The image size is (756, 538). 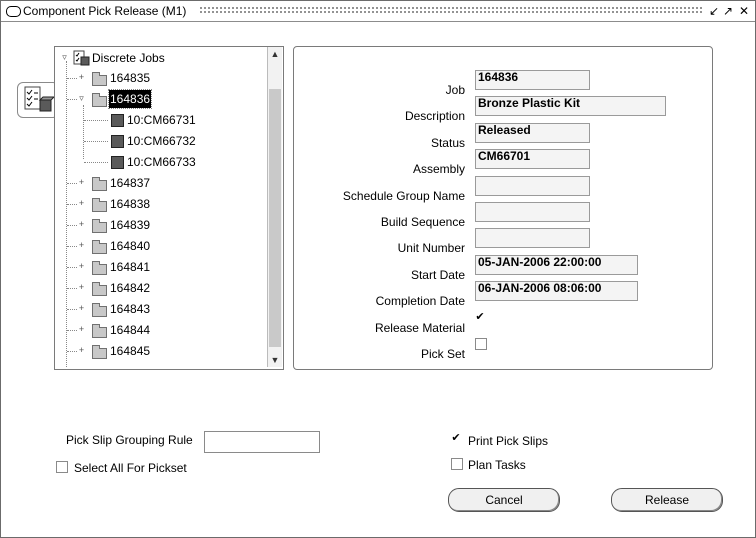 What do you see at coordinates (422, 222) in the screenshot?
I see `build-sequence-label: Build Sequence` at bounding box center [422, 222].